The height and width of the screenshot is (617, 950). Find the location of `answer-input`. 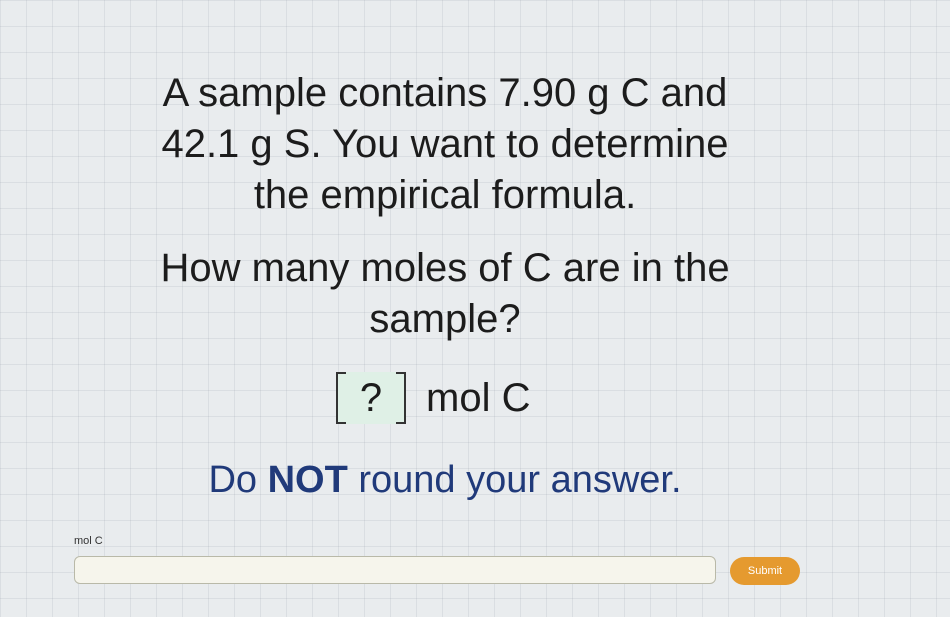

answer-input is located at coordinates (395, 570).